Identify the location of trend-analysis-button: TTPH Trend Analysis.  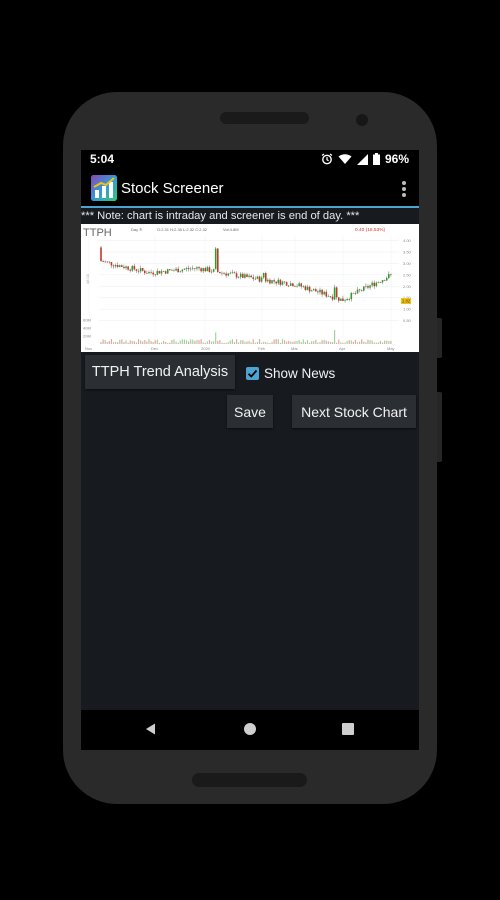
(160, 372).